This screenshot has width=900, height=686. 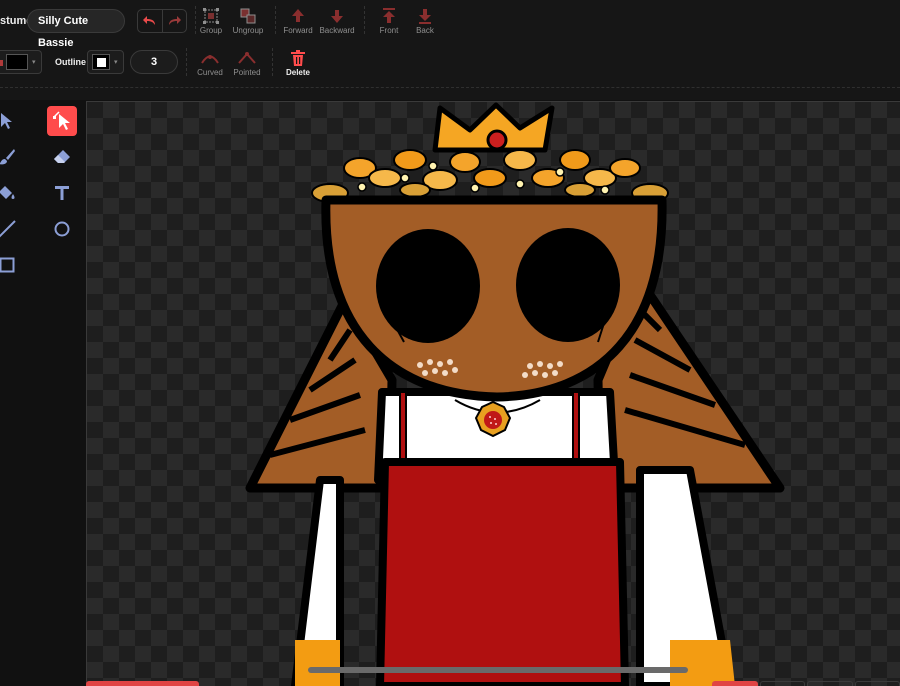 I want to click on redo-button, so click(x=174, y=21).